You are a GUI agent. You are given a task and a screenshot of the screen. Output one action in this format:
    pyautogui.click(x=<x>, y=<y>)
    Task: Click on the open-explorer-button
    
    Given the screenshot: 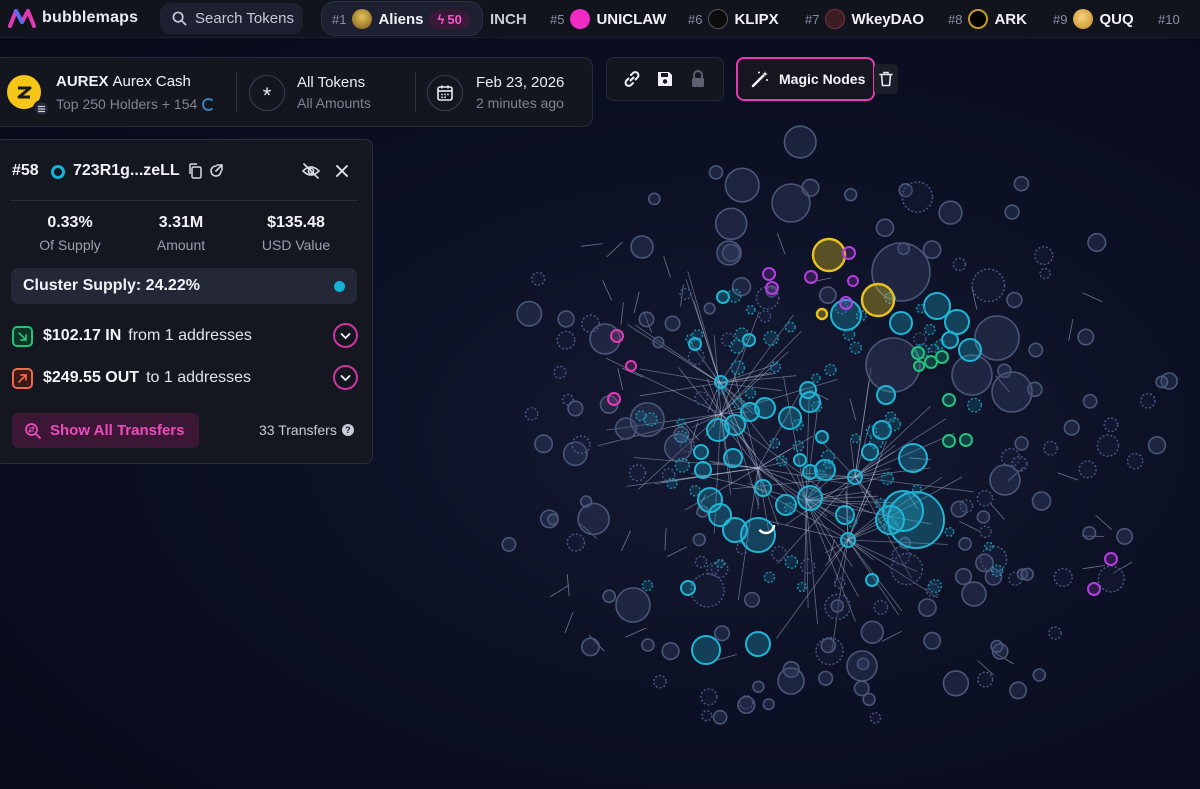 What is the action you would take?
    pyautogui.click(x=216, y=171)
    